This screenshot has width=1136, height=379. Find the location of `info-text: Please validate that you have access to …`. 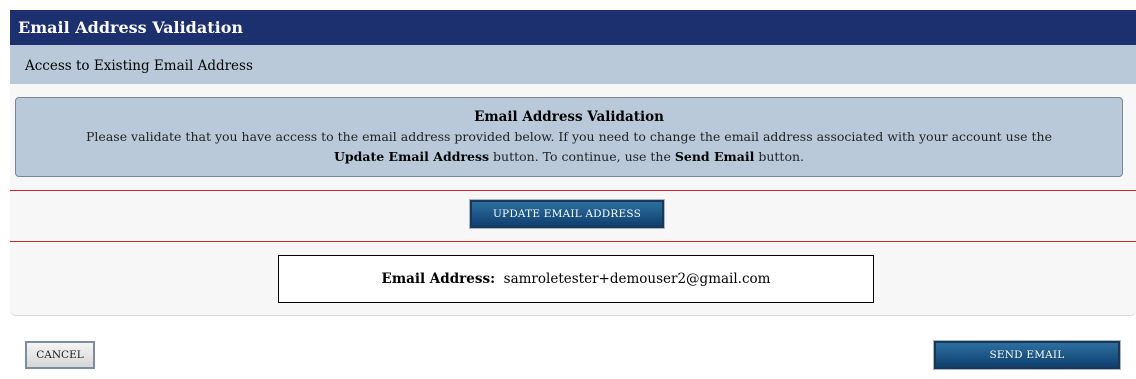

info-text: Please validate that you have access to … is located at coordinates (569, 147).